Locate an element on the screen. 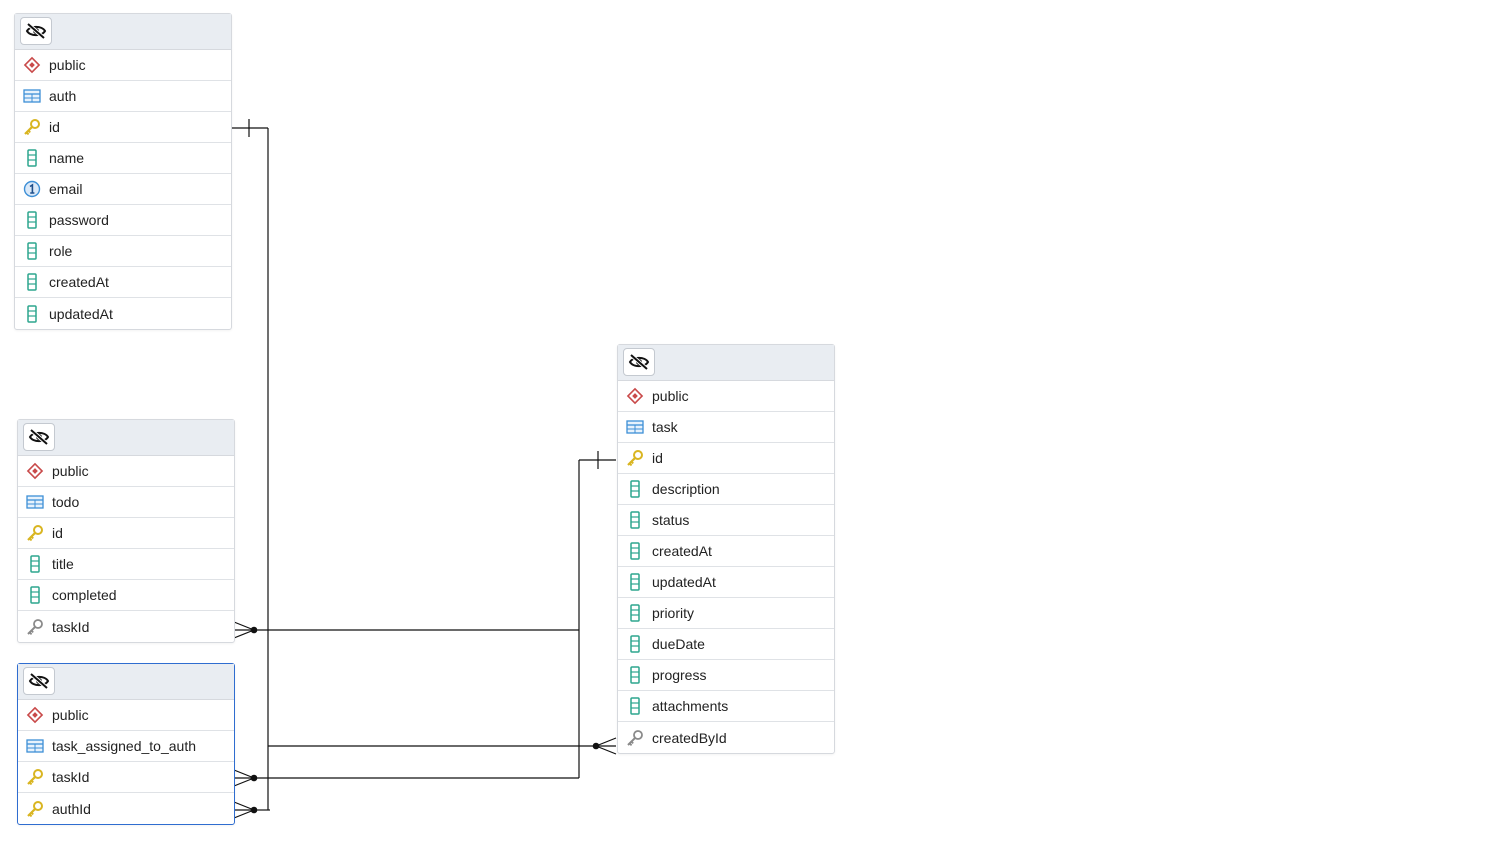  table-node-task-assigned-to-auth: public task_assigned_to_auth taskId authId is located at coordinates (126, 744).